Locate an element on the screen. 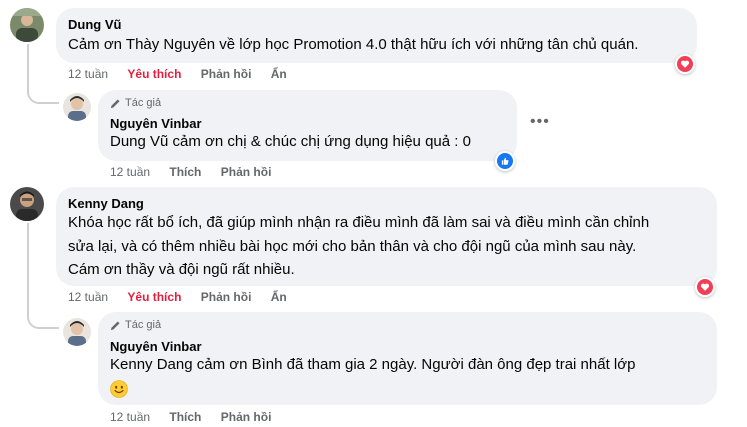 The image size is (747, 427). avatar-kenny-dang is located at coordinates (27, 204).